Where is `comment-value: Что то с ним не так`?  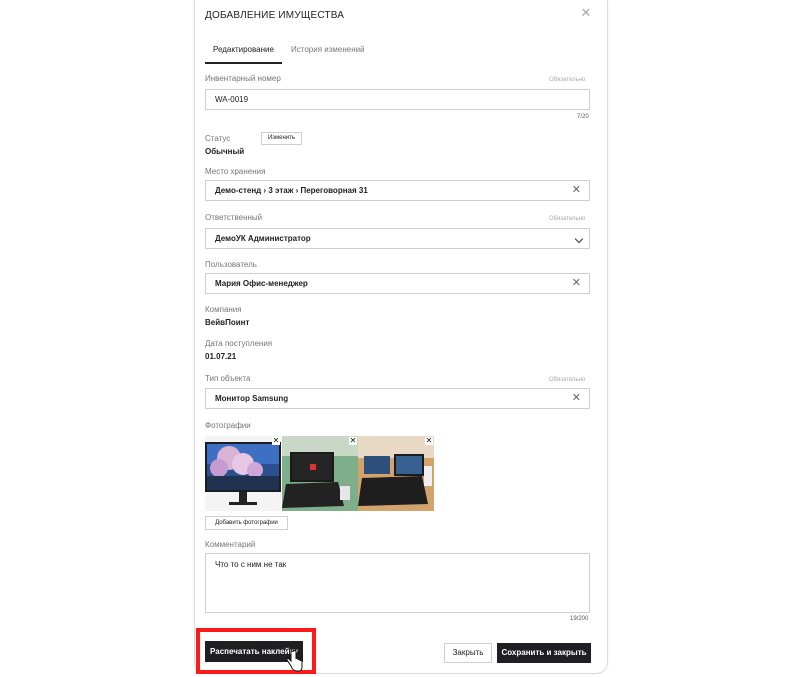 comment-value: Что то с ним не так is located at coordinates (251, 564).